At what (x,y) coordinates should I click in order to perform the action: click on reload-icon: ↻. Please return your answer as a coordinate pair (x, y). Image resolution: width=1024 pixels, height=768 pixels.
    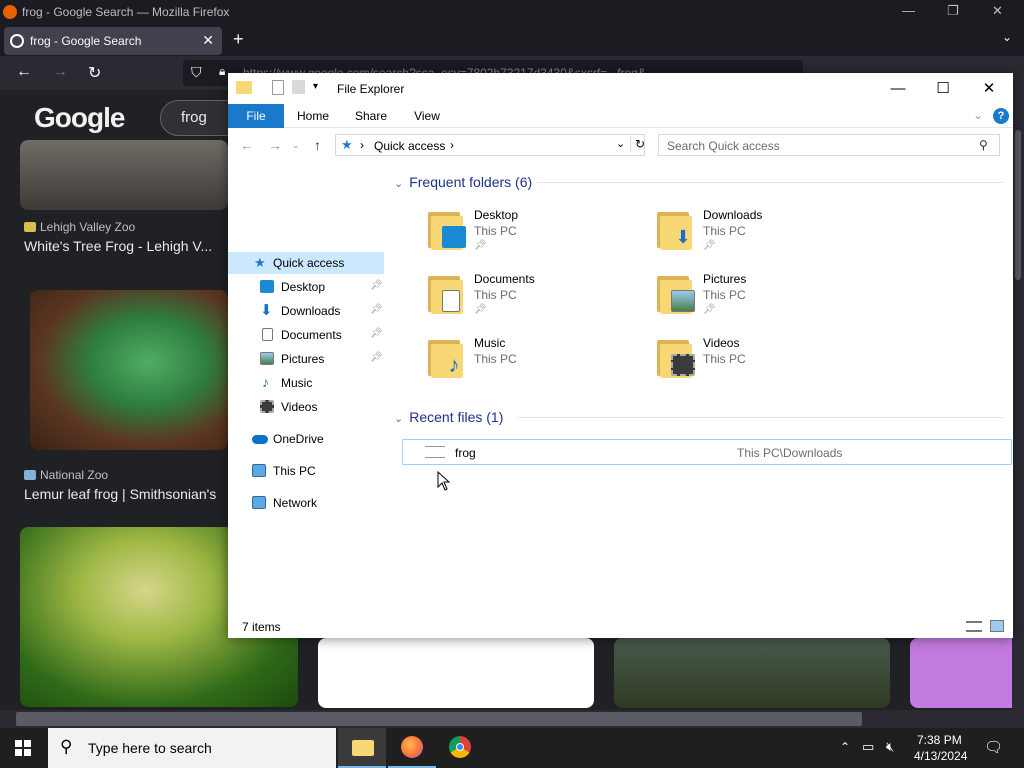
    Looking at the image, I should click on (94, 73).